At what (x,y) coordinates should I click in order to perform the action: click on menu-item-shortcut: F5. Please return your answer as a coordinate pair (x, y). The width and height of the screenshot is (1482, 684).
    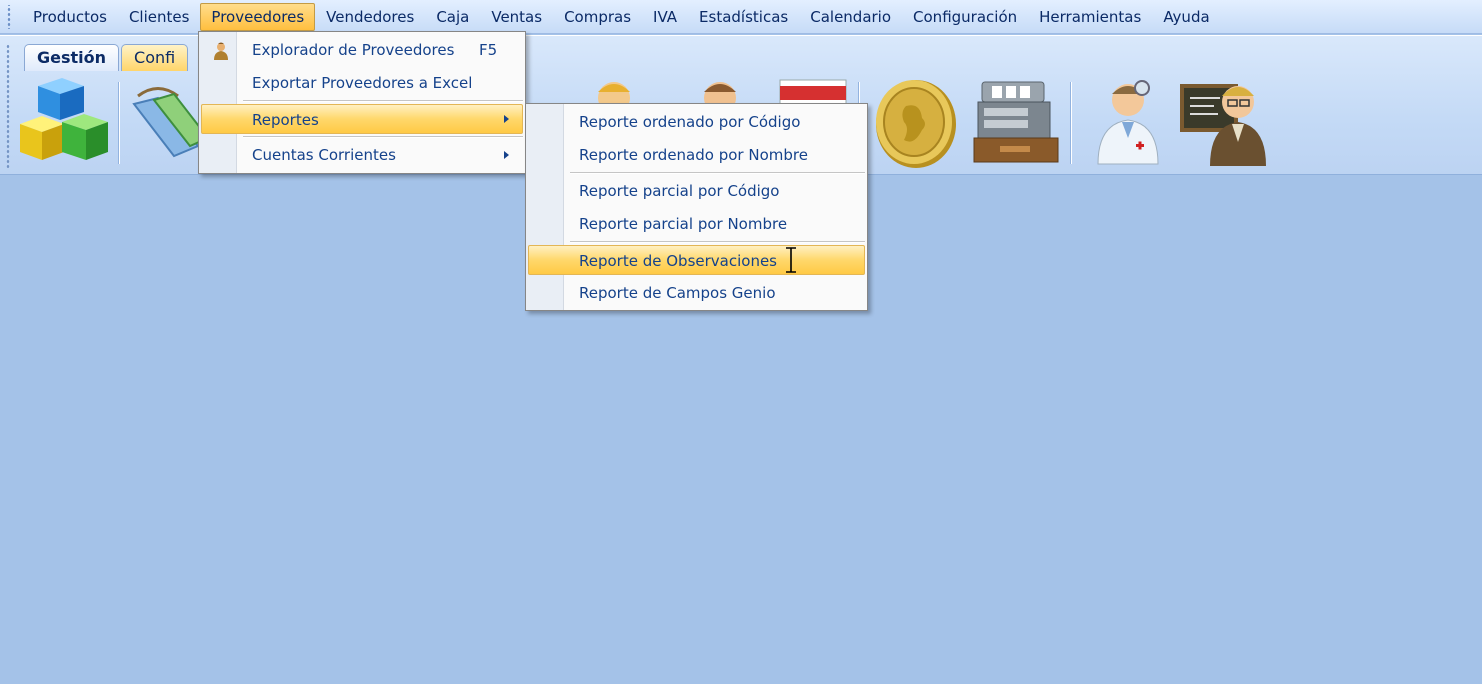
    Looking at the image, I should click on (488, 50).